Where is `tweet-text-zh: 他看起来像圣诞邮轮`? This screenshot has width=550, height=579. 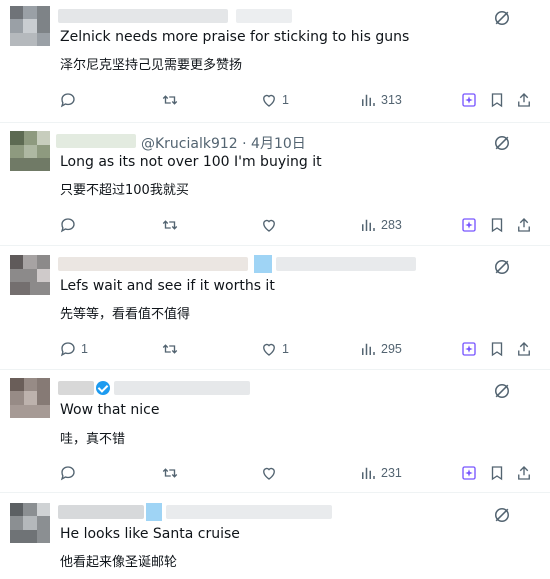 tweet-text-zh: 他看起来像圣诞邮轮 is located at coordinates (119, 562).